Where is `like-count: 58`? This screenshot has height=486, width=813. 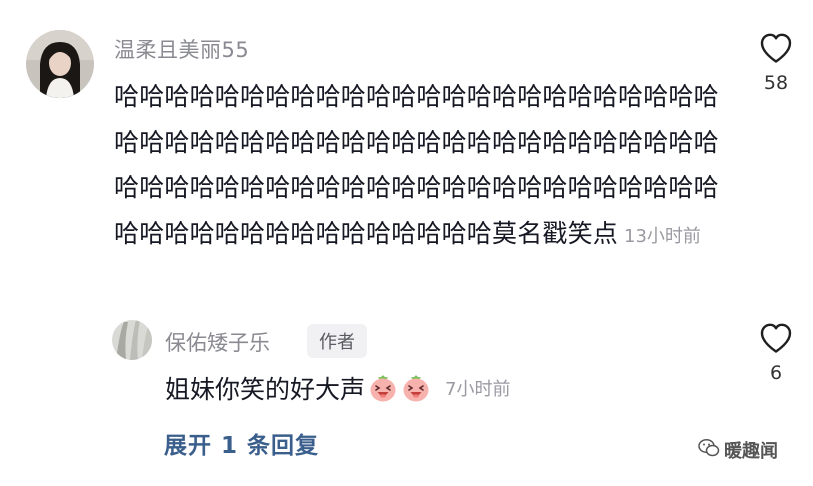 like-count: 58 is located at coordinates (776, 83).